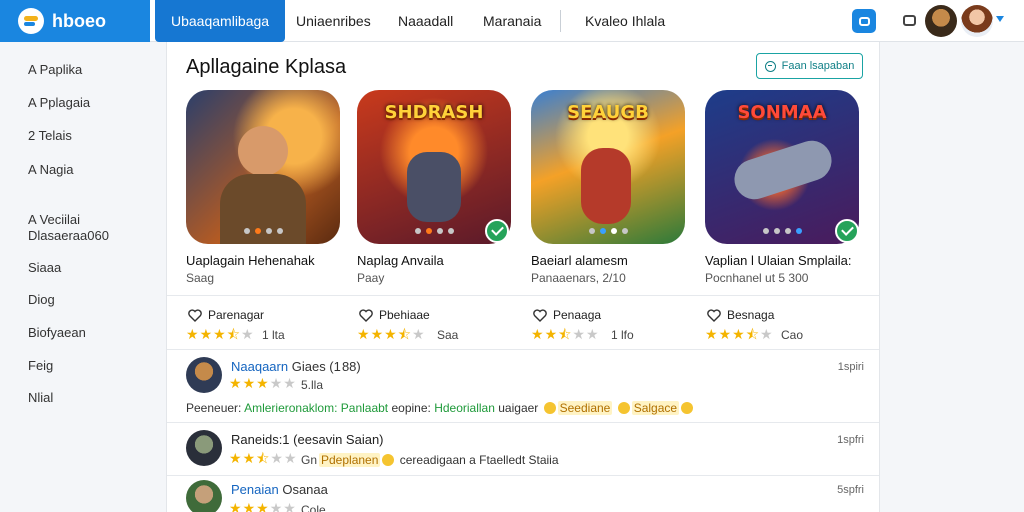 This screenshot has width=1024, height=512. Describe the element at coordinates (83, 170) in the screenshot. I see `sidebar-item: A Nagia` at that location.